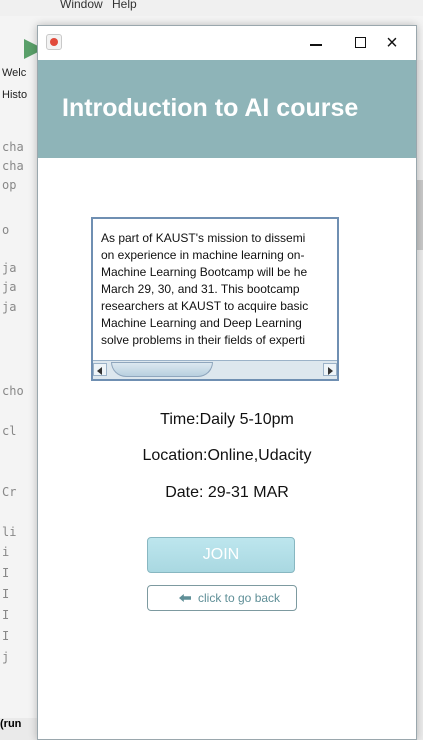  What do you see at coordinates (210, 108) in the screenshot?
I see `course-title: Introduction to AI course` at bounding box center [210, 108].